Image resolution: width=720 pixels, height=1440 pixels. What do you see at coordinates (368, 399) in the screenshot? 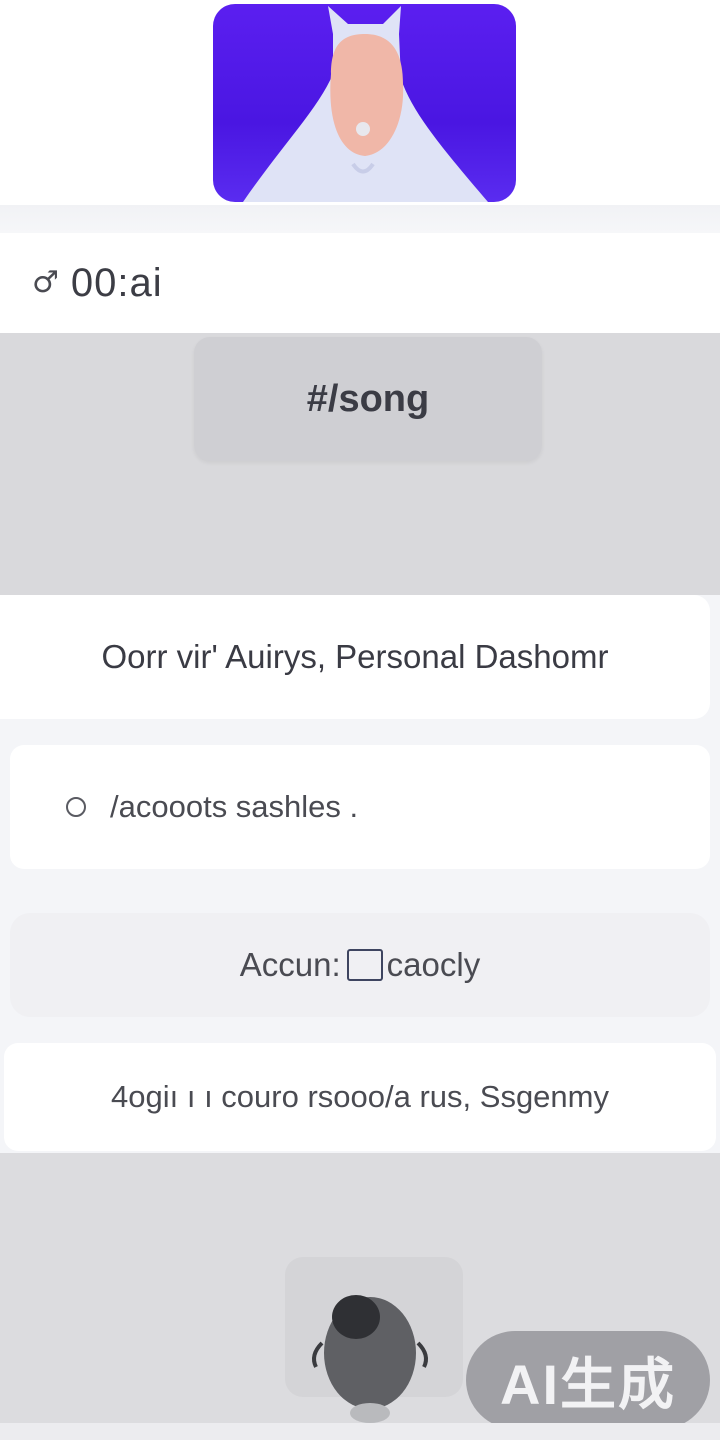
I see `song-button: #/song` at bounding box center [368, 399].